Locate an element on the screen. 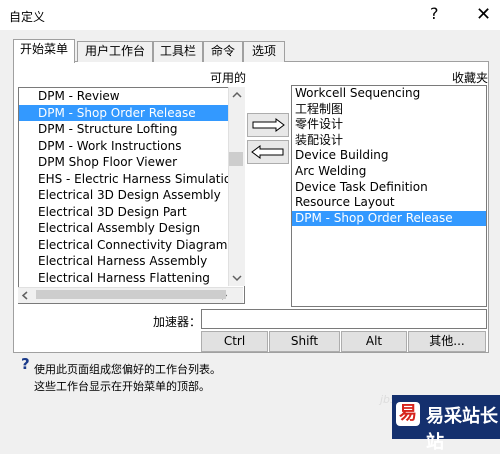  tab-start-menu: 开始菜单 is located at coordinates (44, 51).